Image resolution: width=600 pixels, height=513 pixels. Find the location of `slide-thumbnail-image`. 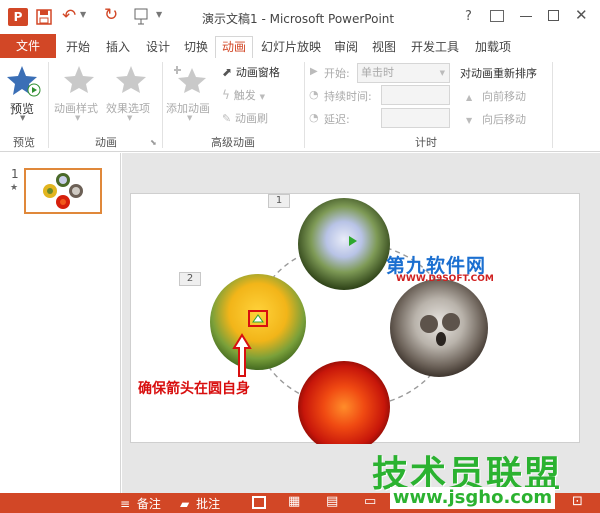

slide-thumbnail-image is located at coordinates (63, 191).